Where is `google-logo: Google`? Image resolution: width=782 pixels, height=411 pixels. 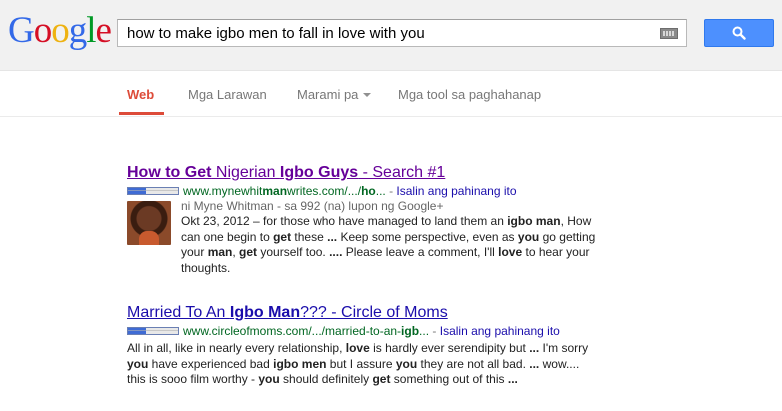 google-logo: Google is located at coordinates (60, 30).